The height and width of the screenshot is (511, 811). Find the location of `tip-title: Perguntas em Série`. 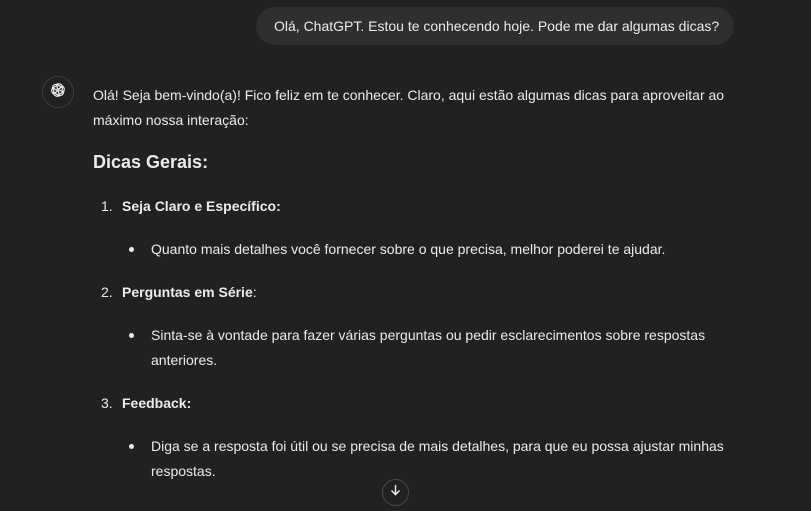

tip-title: Perguntas em Série is located at coordinates (187, 292).